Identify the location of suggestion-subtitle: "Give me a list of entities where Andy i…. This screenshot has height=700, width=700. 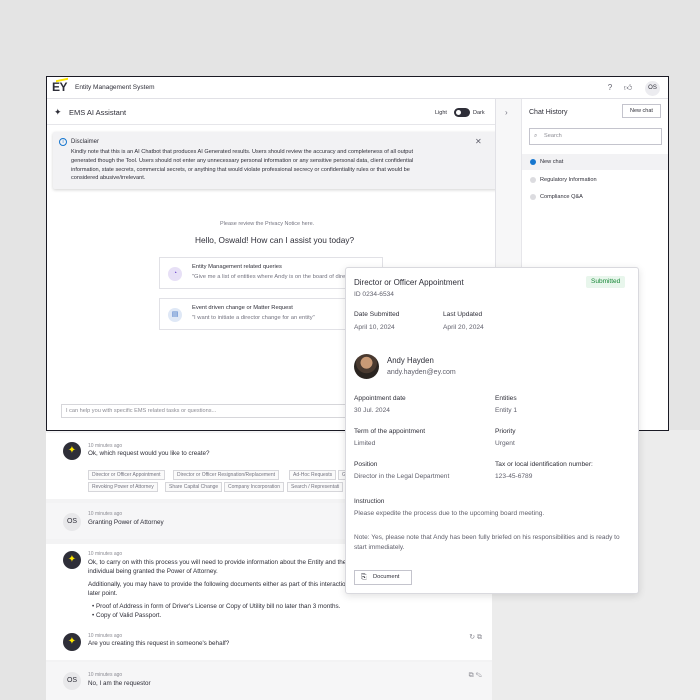
(276, 277).